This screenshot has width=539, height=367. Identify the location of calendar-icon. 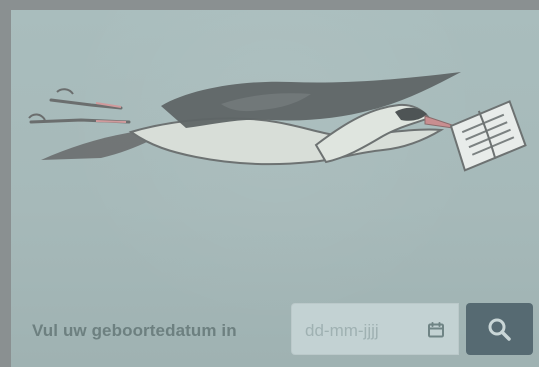
(436, 330).